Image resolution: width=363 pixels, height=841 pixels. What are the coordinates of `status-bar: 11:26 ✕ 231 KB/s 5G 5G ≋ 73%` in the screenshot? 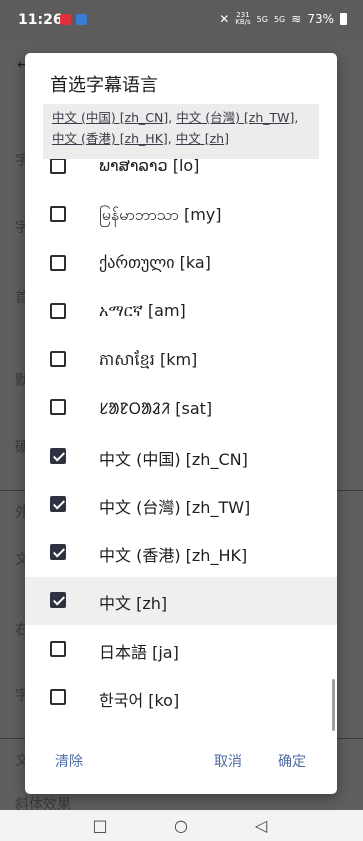 It's located at (181, 21).